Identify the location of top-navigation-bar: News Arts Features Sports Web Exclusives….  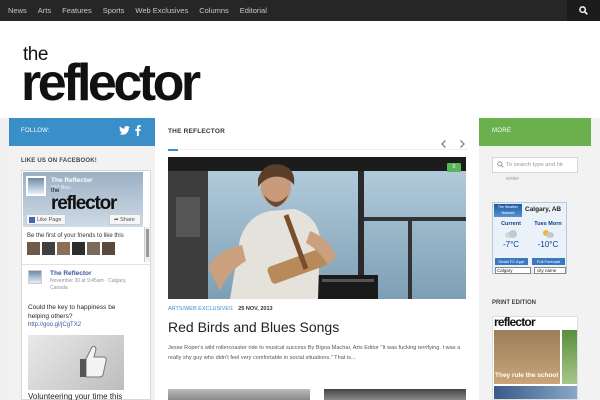
(300, 10).